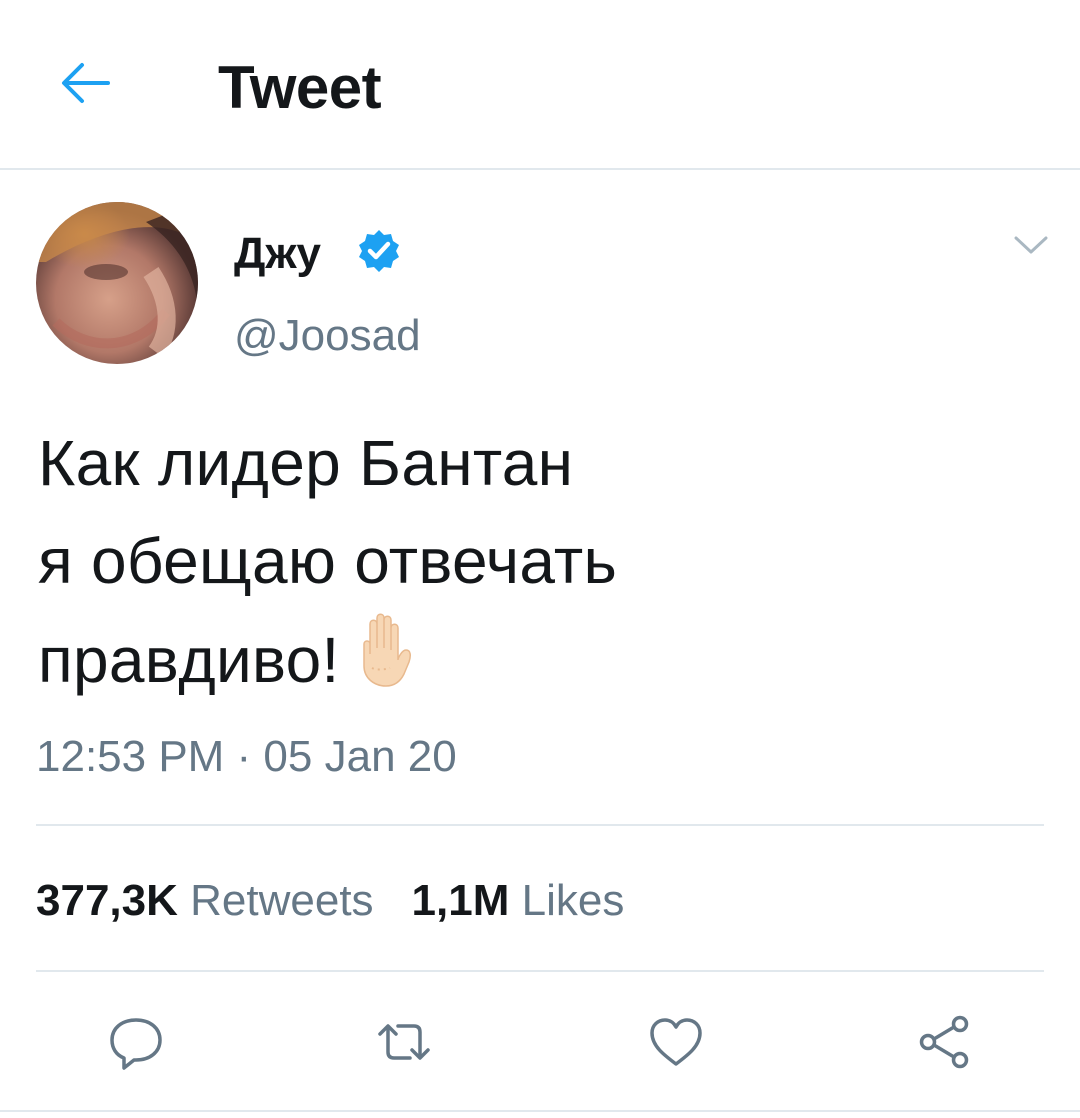 The image size is (1080, 1118). I want to click on verified-badge-icon, so click(379, 251).